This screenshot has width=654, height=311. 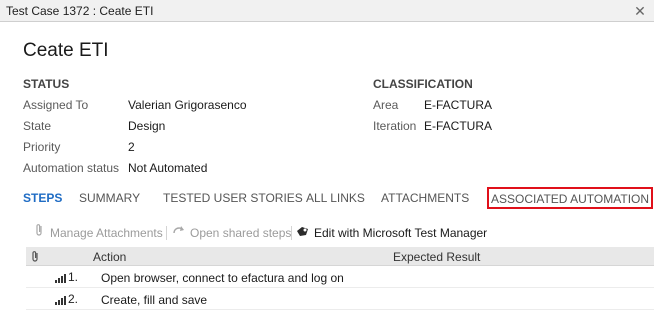 What do you see at coordinates (395, 126) in the screenshot?
I see `iteration-label: Iteration` at bounding box center [395, 126].